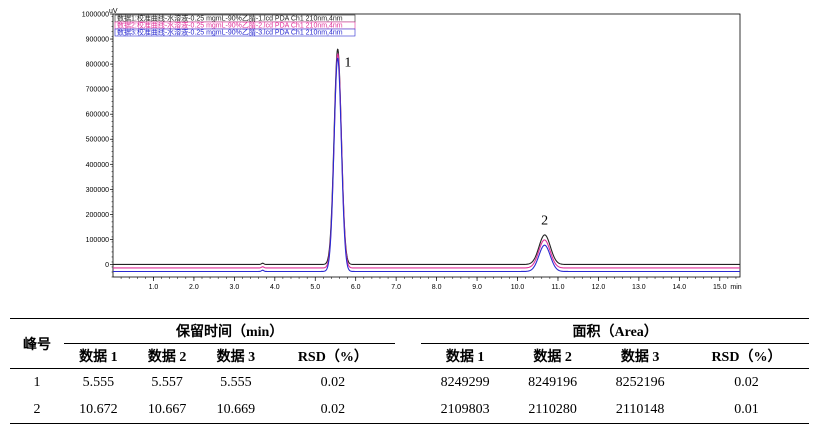  What do you see at coordinates (552, 357) in the screenshot?
I see `area-data2-header: 数据 2` at bounding box center [552, 357].